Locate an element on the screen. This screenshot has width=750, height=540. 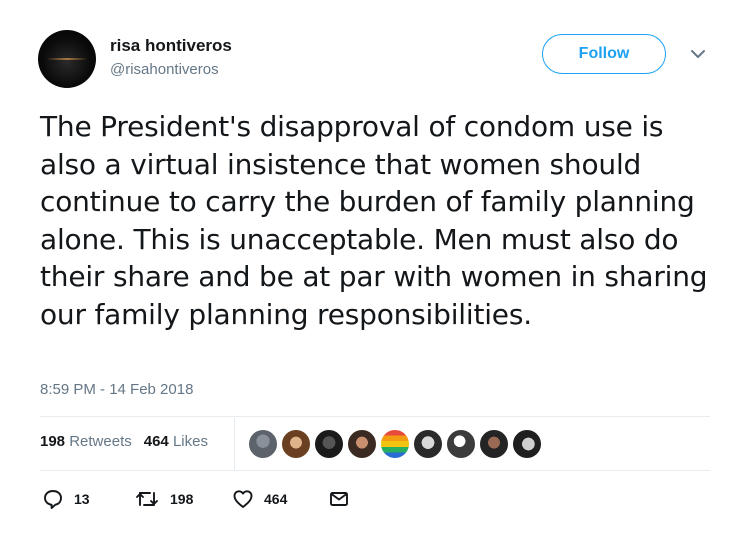
retweet-icon is located at coordinates (147, 499).